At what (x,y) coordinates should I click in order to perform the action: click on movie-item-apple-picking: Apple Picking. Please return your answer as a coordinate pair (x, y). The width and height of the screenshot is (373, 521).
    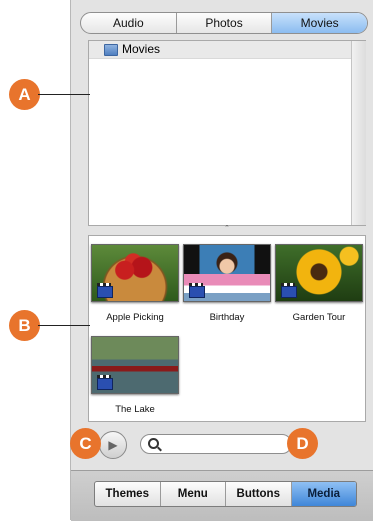
    Looking at the image, I should click on (135, 283).